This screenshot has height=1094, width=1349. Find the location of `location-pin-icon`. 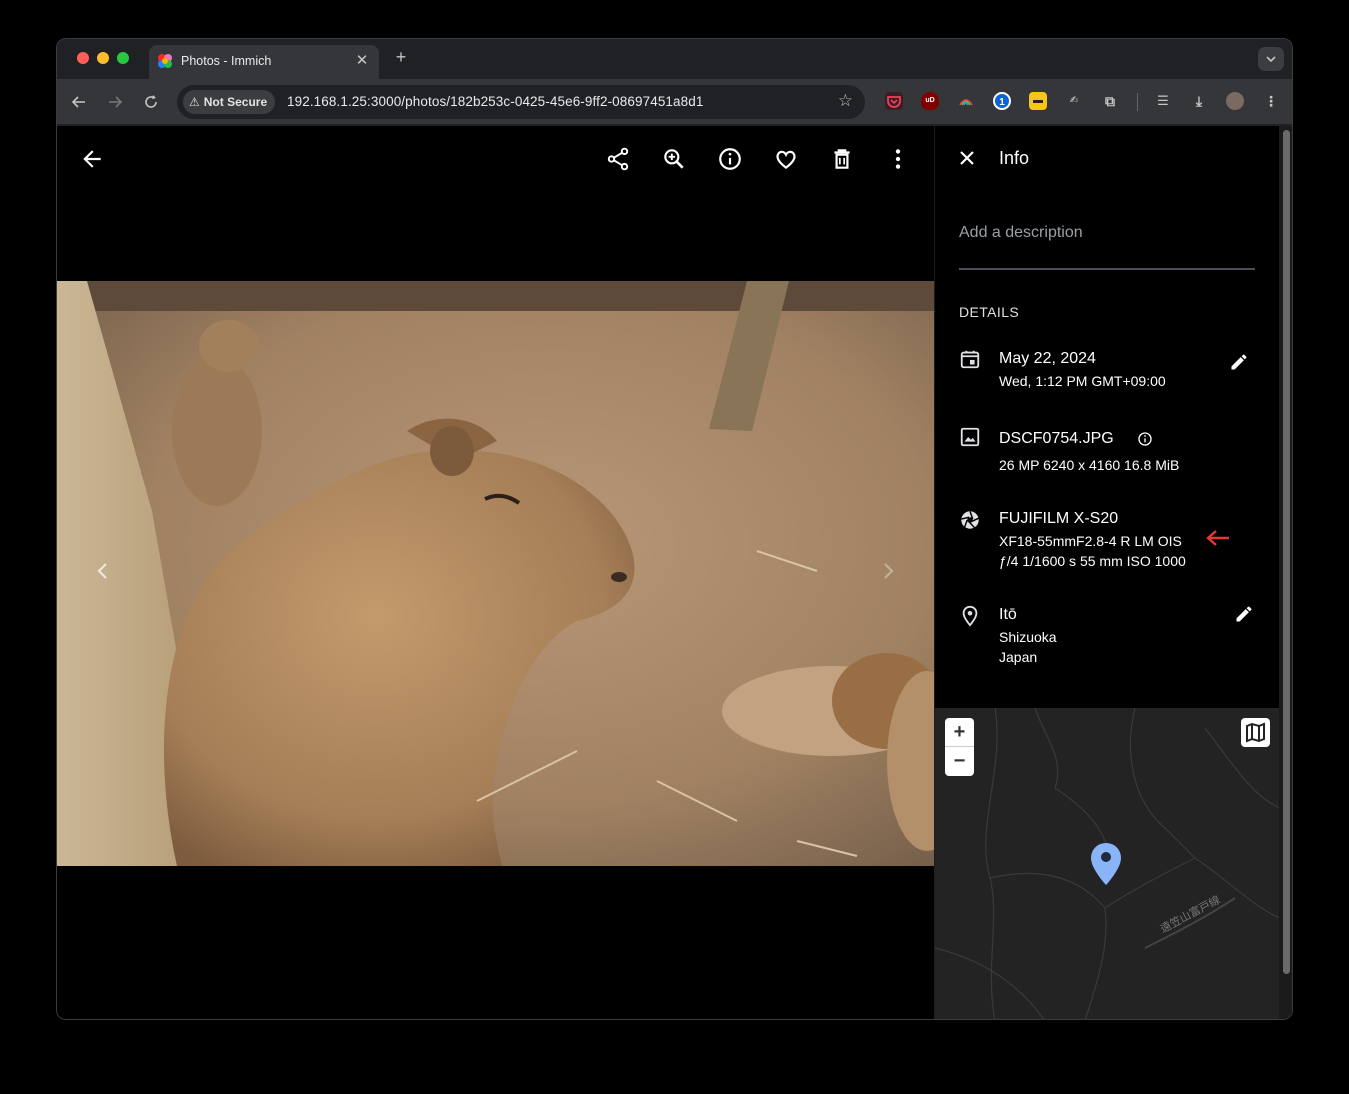

location-pin-icon is located at coordinates (971, 617).